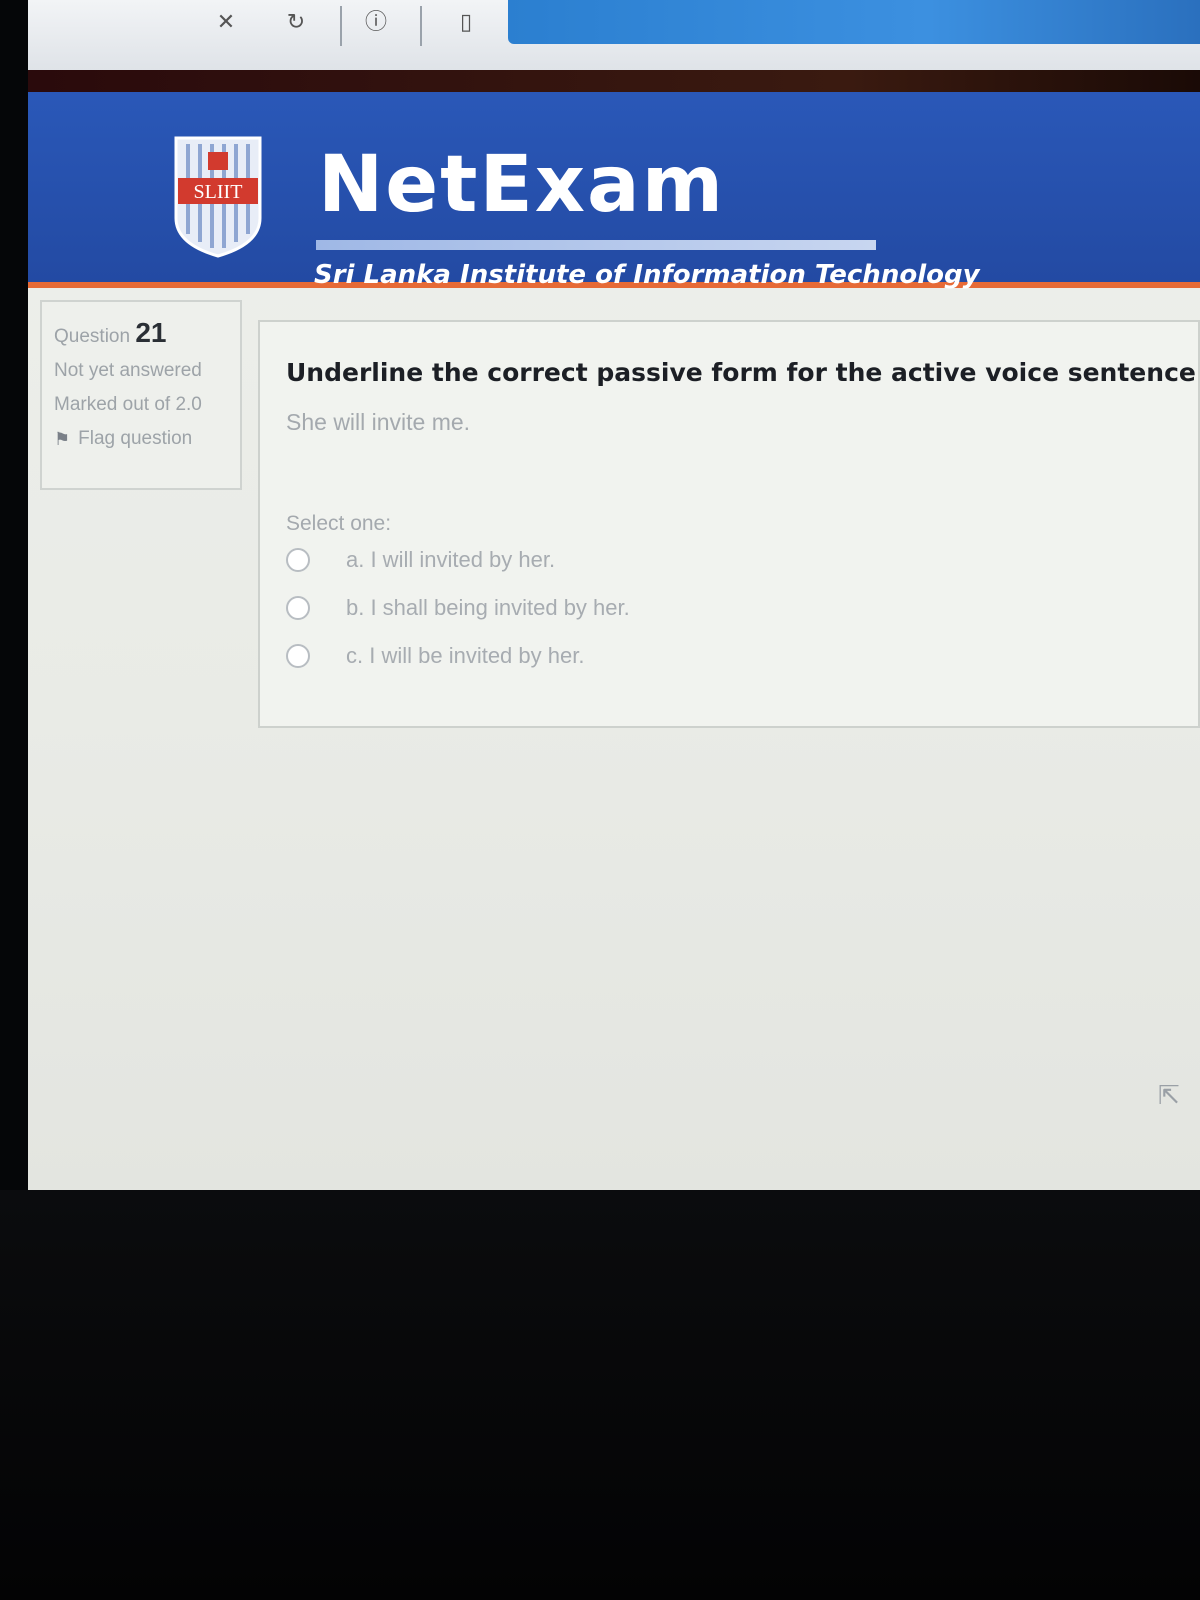 The height and width of the screenshot is (1600, 1200). I want to click on option-label: c. I will be invited by her., so click(465, 656).